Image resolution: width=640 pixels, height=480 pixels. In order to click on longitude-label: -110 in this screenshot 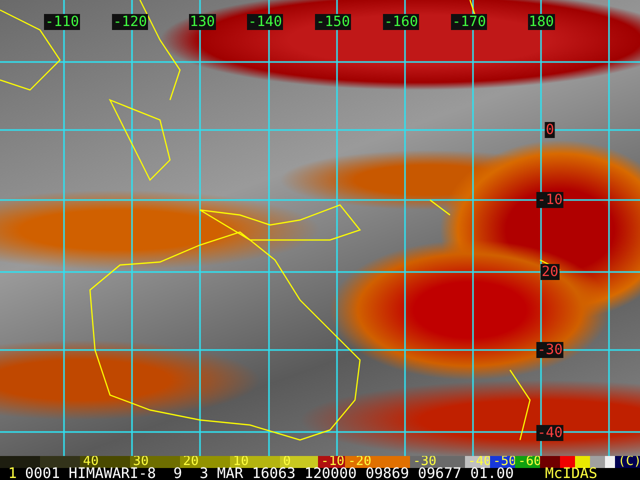, I will do `click(62, 22)`.